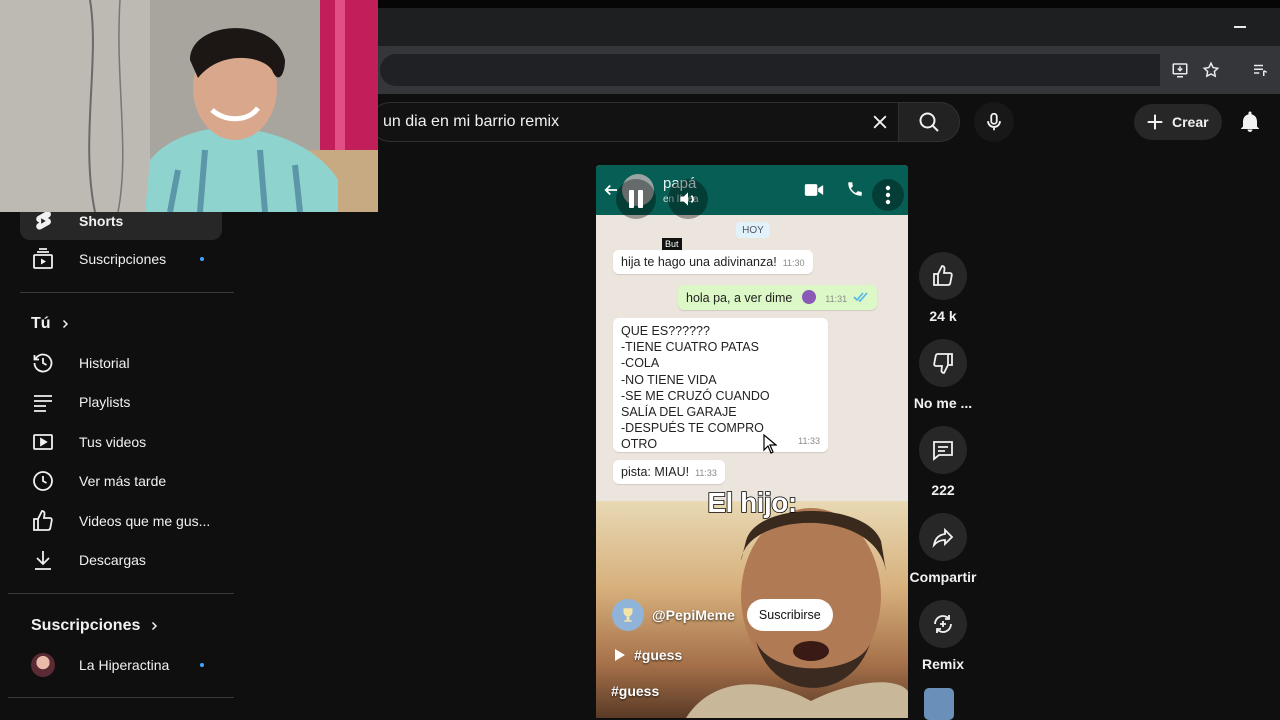  What do you see at coordinates (124, 665) in the screenshot?
I see `sidebar-item-label: La Hiperactina` at bounding box center [124, 665].